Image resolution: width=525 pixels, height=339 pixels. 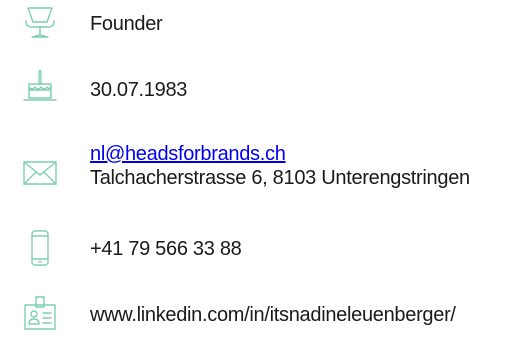 I want to click on smartphone-icon, so click(x=40, y=248).